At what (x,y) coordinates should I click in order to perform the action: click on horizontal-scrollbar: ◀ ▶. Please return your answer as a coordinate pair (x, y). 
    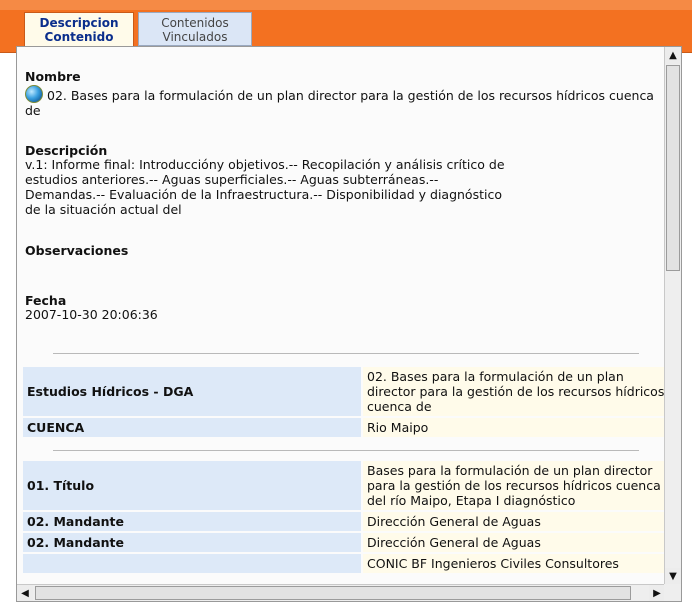
    Looking at the image, I should click on (341, 592).